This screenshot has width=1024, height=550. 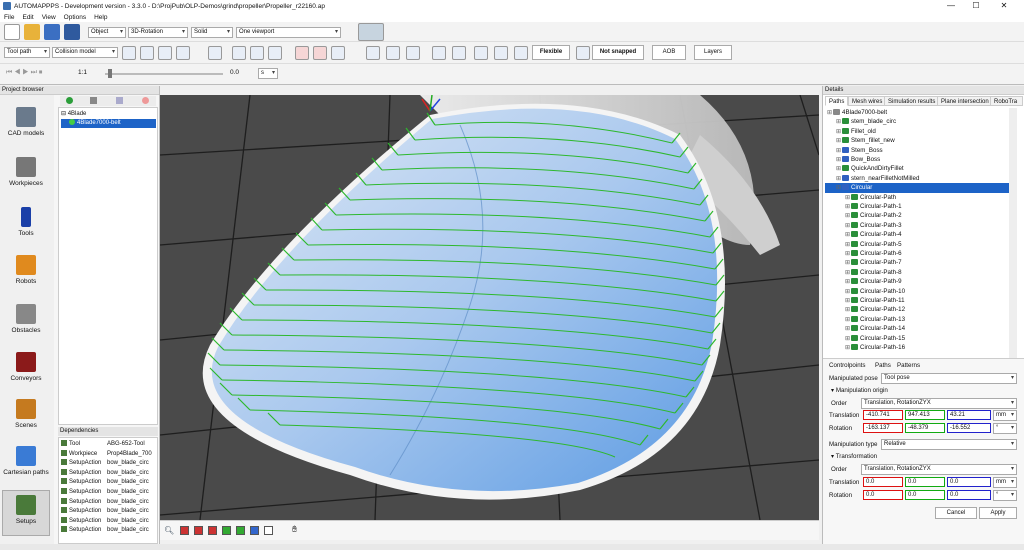 What do you see at coordinates (275, 53) in the screenshot?
I see `snap-tool-icon` at bounding box center [275, 53].